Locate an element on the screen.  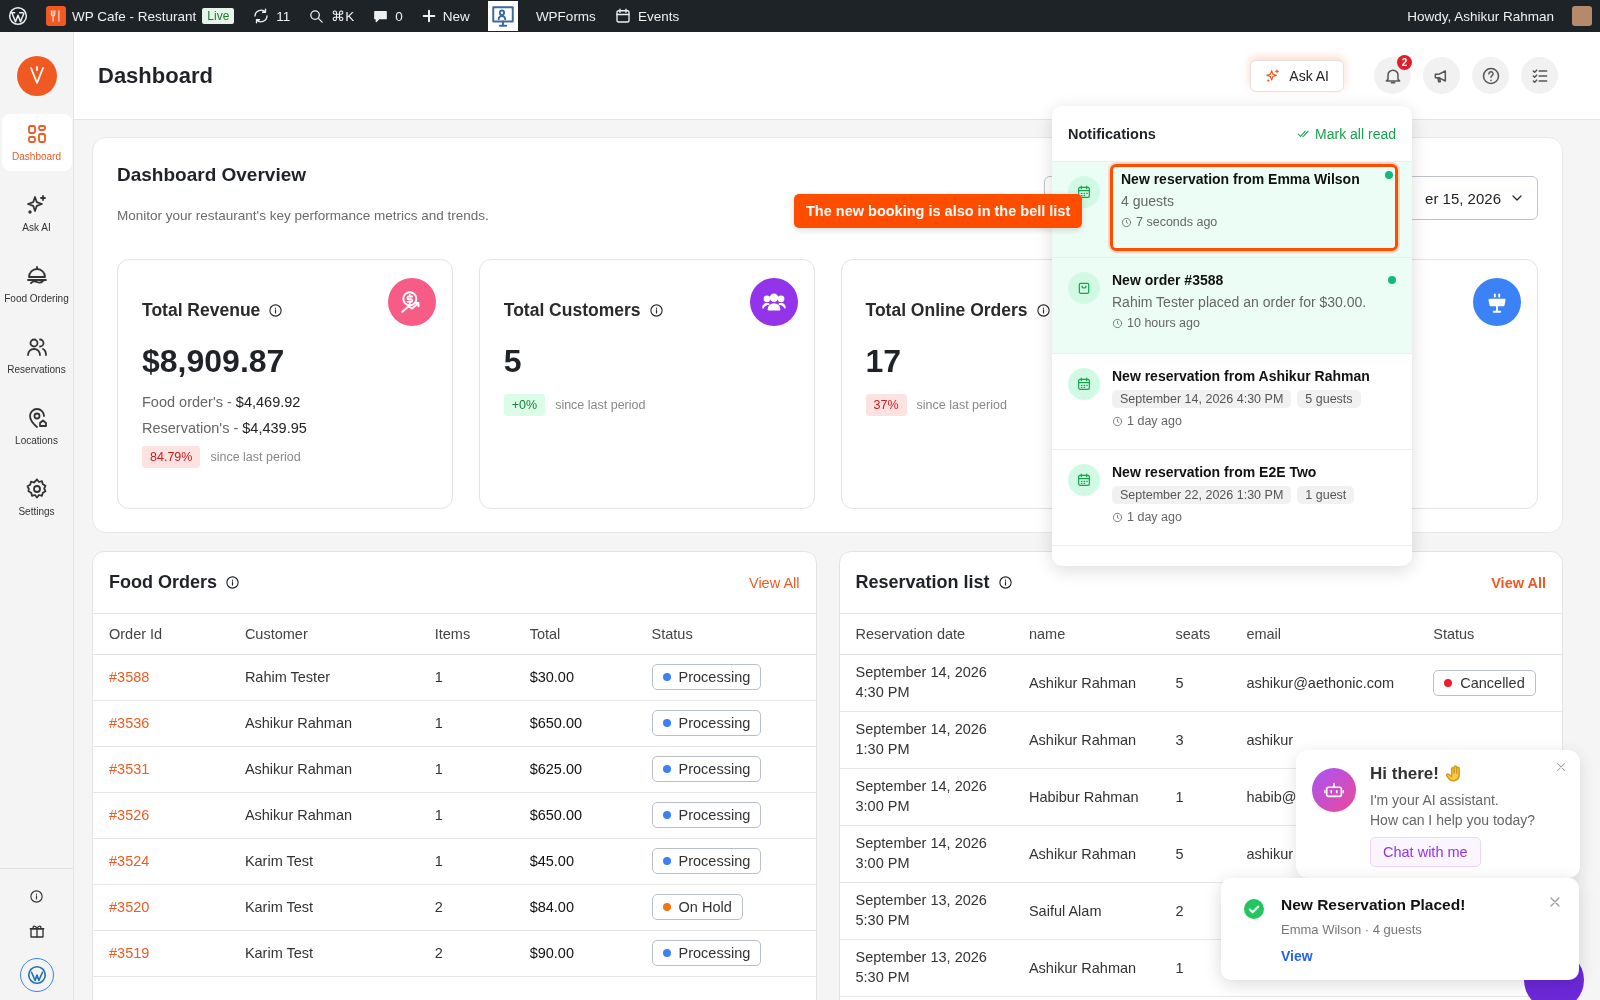
new-link: New is located at coordinates (445, 16).